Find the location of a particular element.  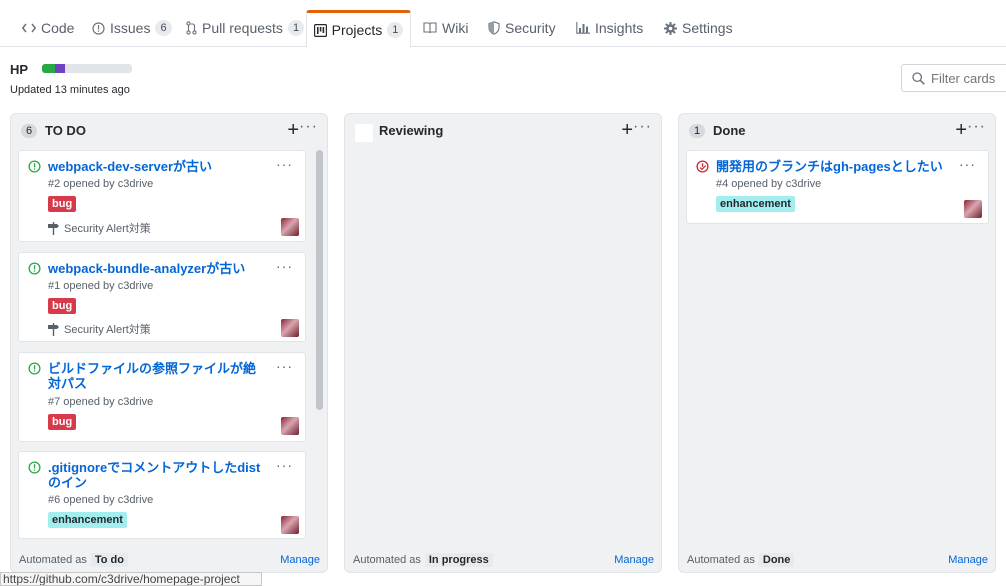

tab-label: Security is located at coordinates (530, 28).